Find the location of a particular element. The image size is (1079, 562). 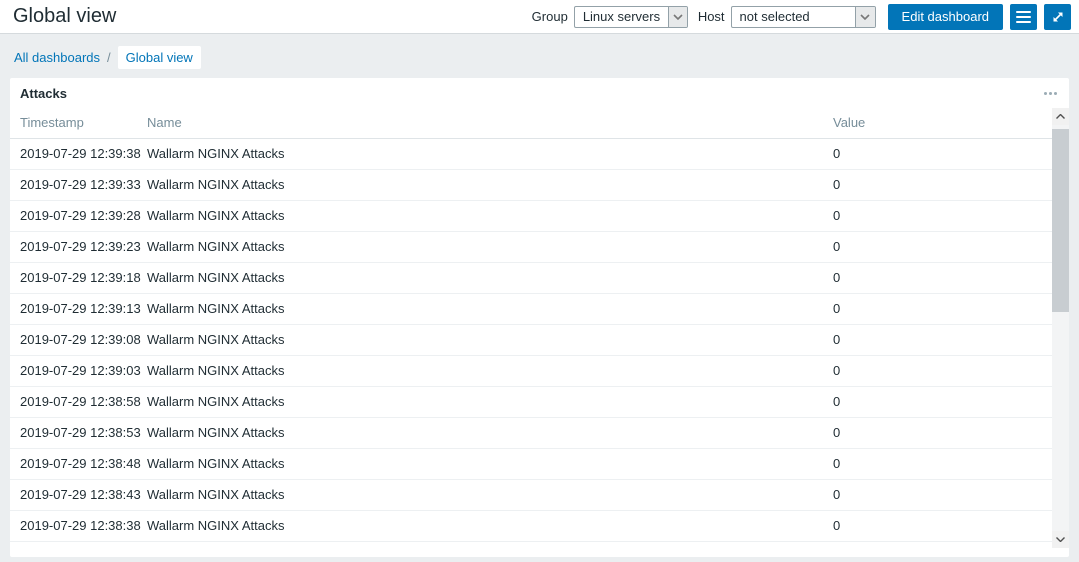

col-header-value: Value is located at coordinates (942, 123).